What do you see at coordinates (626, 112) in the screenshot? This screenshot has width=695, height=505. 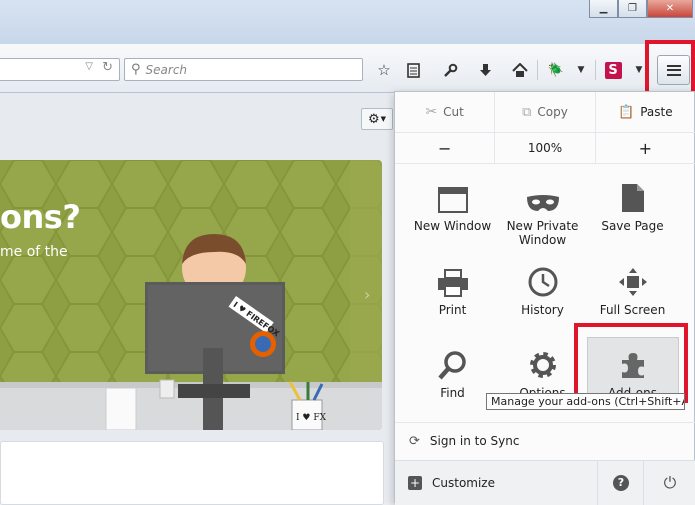 I see `clipboard-icon: 📋` at bounding box center [626, 112].